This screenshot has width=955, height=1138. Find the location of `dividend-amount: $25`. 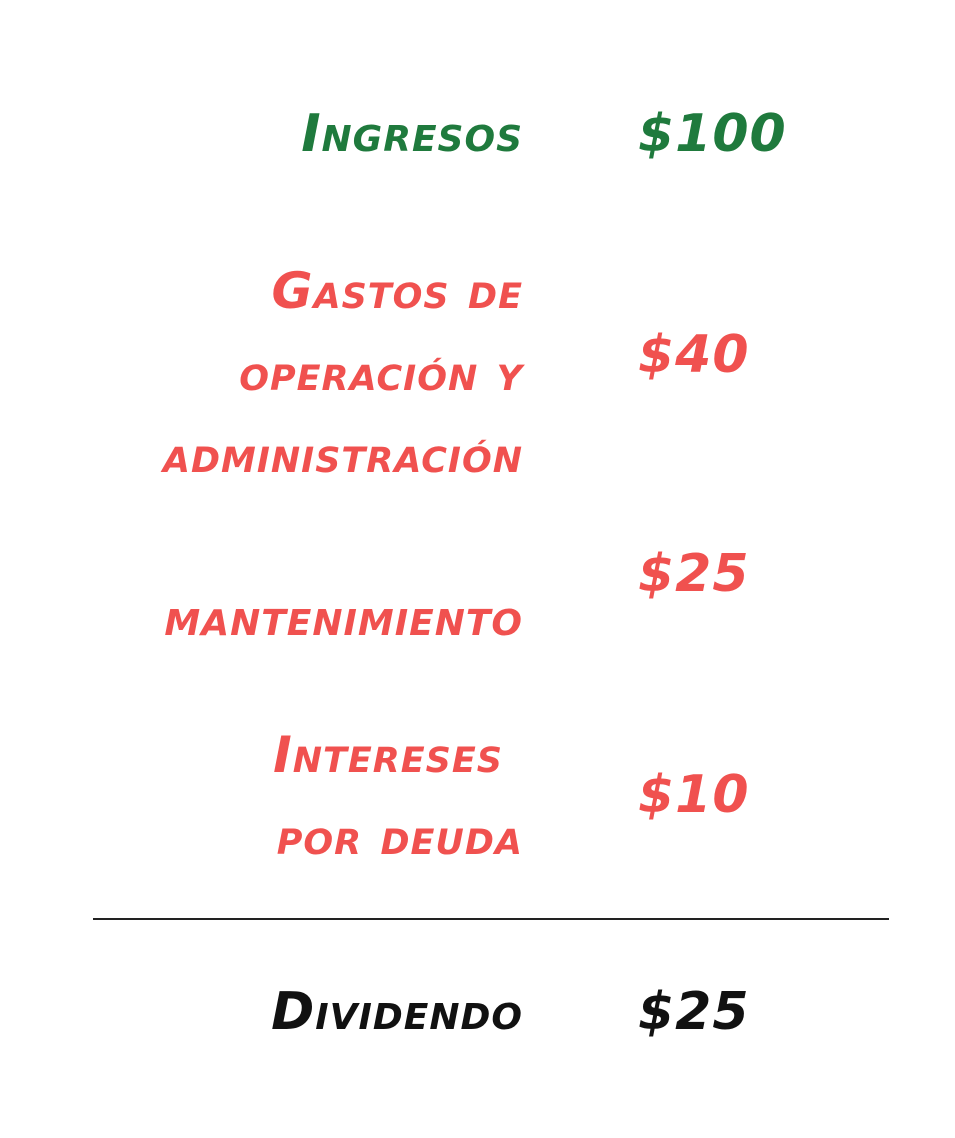

dividend-amount: $25 is located at coordinates (694, 1012).